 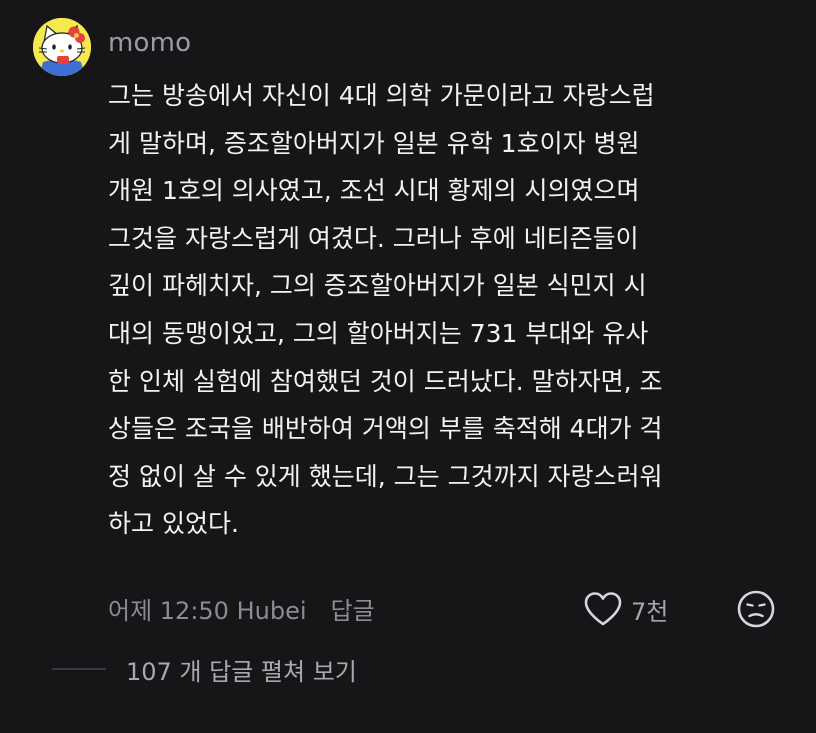 What do you see at coordinates (385, 429) in the screenshot?
I see `comment-line: 상들은 조국을 배반하여 거액의 부를 축적해 4대가 걱` at bounding box center [385, 429].